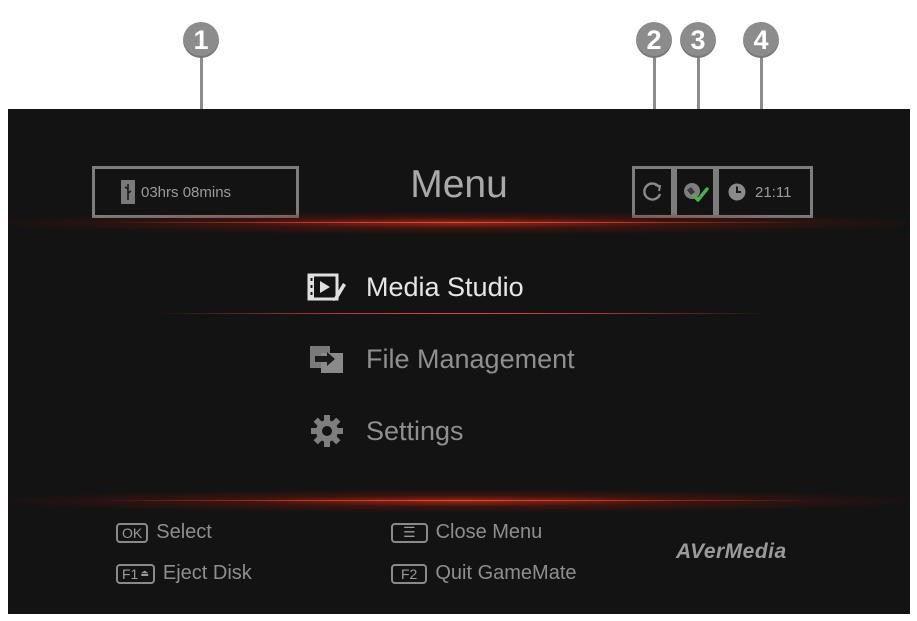  I want to click on callout-marker-4: 4, so click(761, 40).